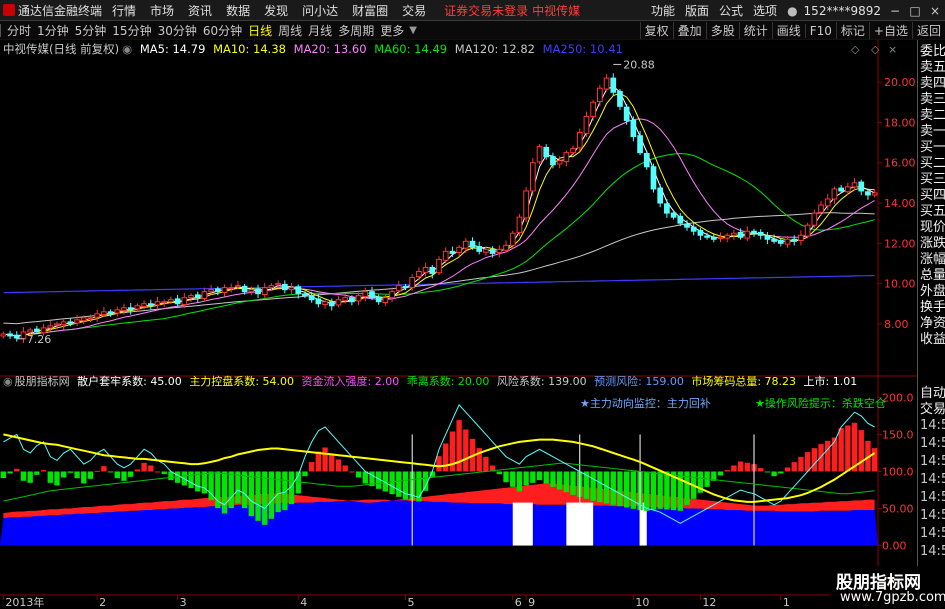 This screenshot has width=945, height=609. What do you see at coordinates (320, 10) in the screenshot?
I see `menu-item-wenxiaoda: 问小达` at bounding box center [320, 10].